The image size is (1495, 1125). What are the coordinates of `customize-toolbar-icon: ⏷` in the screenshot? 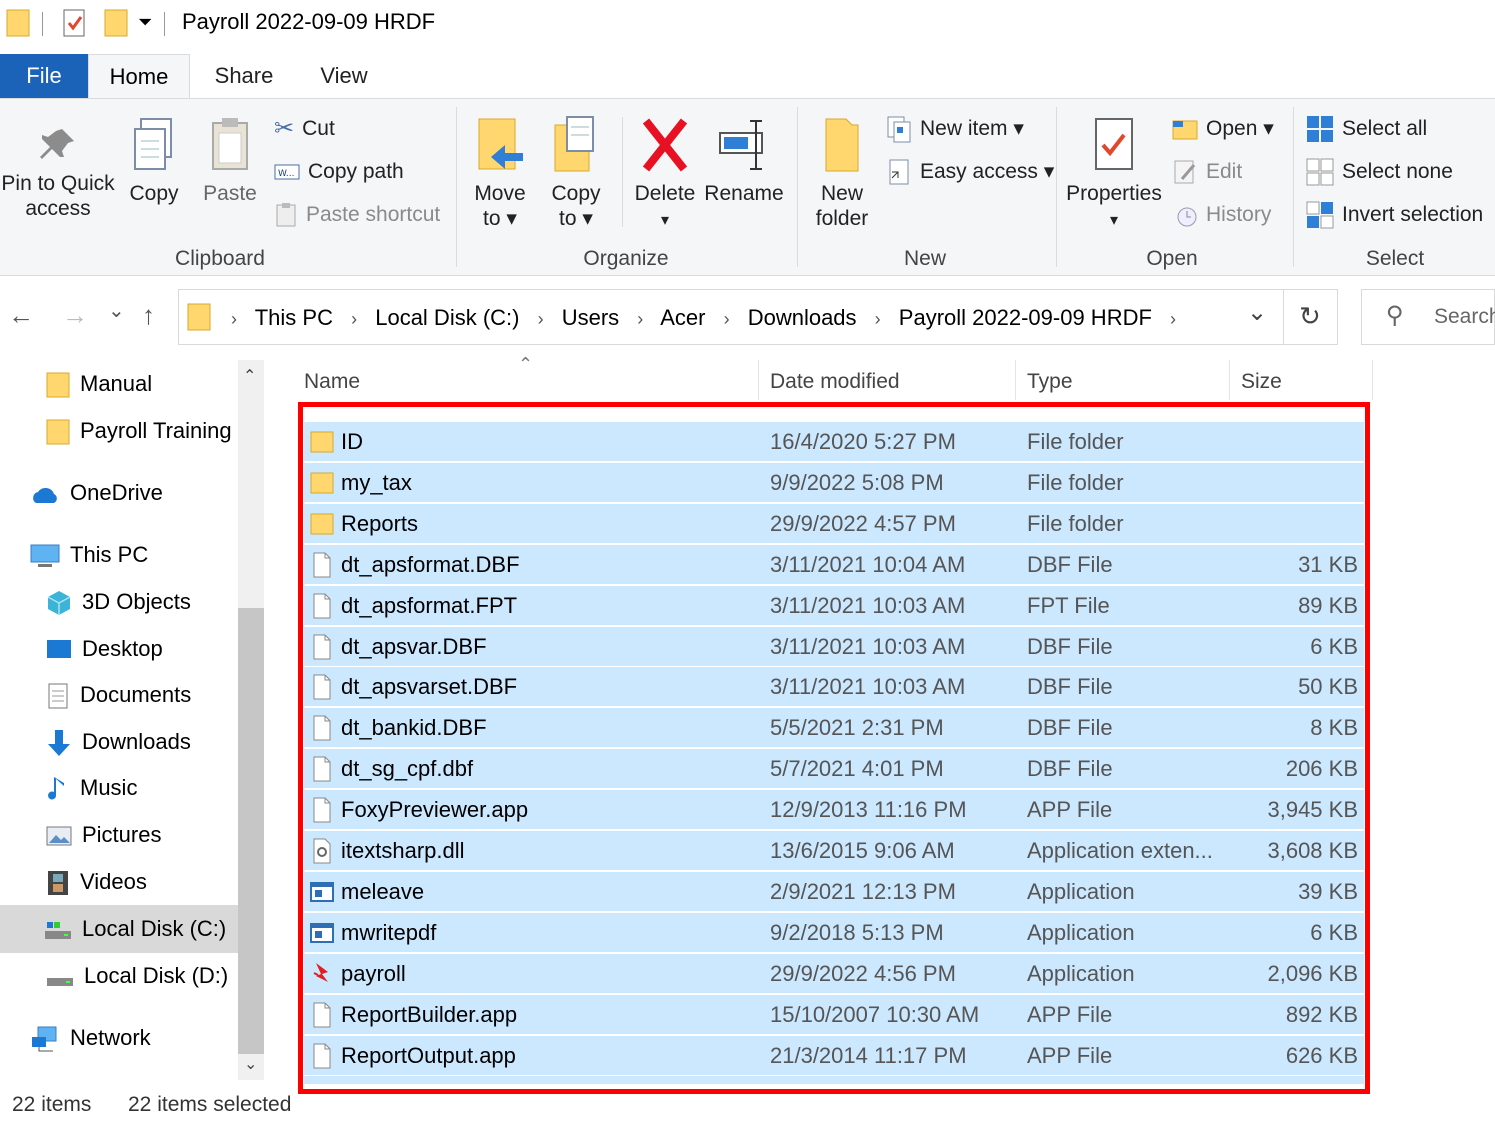 It's located at (145, 22).